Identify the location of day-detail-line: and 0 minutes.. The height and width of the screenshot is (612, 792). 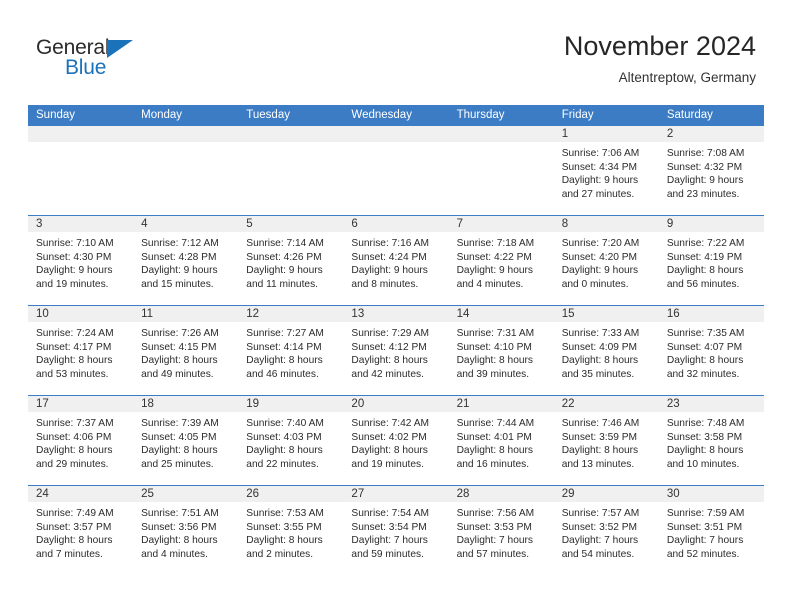
(595, 284).